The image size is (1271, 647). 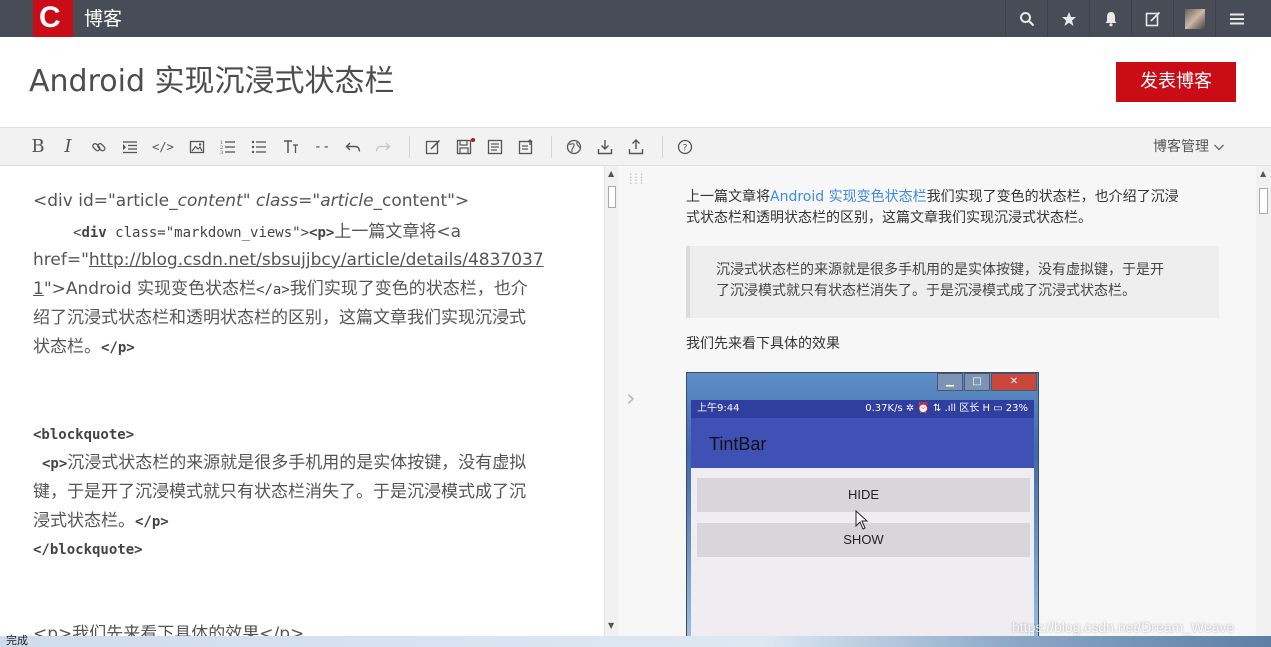 What do you see at coordinates (526, 147) in the screenshot?
I see `import-icon` at bounding box center [526, 147].